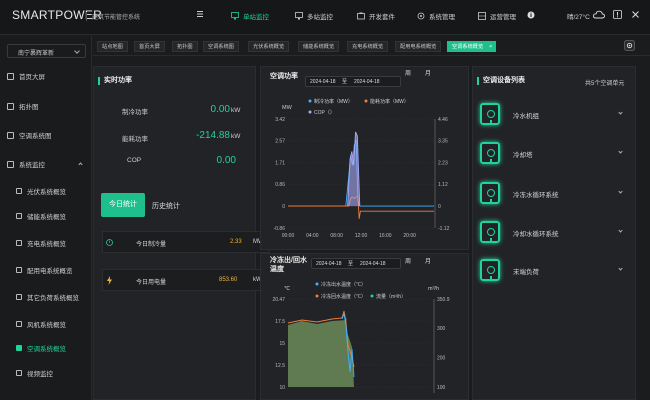  I want to click on ac-temp-week-tab: 周, so click(408, 260).